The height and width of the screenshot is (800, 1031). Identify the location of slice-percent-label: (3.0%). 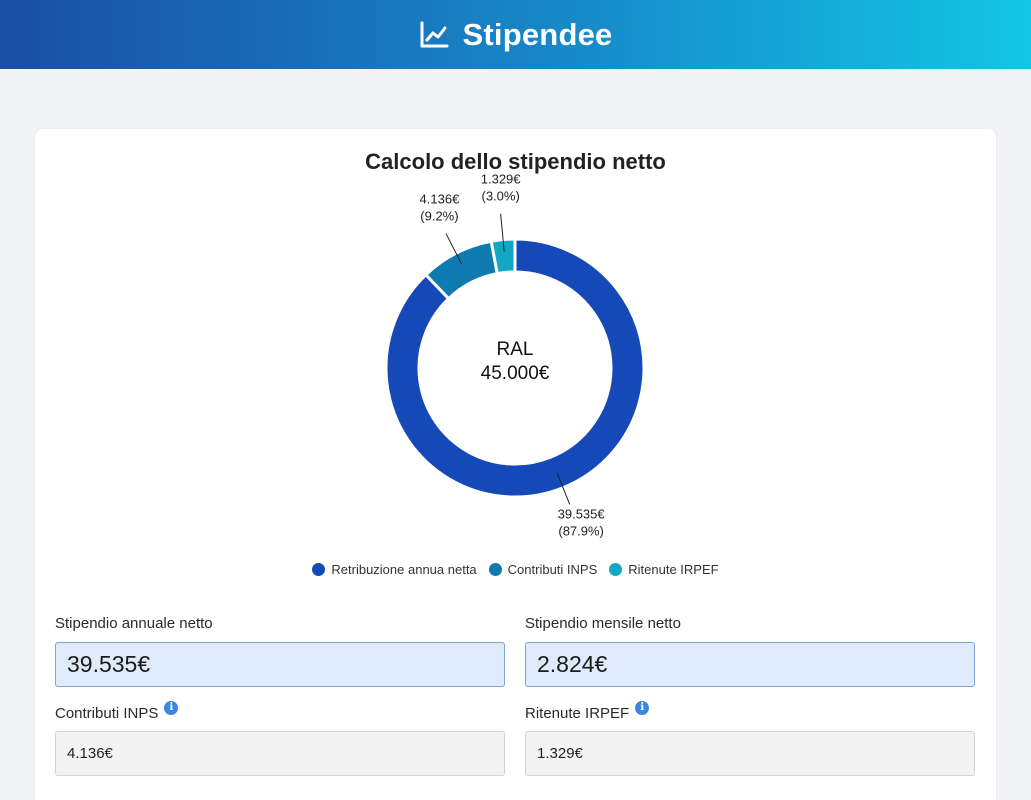
(500, 196).